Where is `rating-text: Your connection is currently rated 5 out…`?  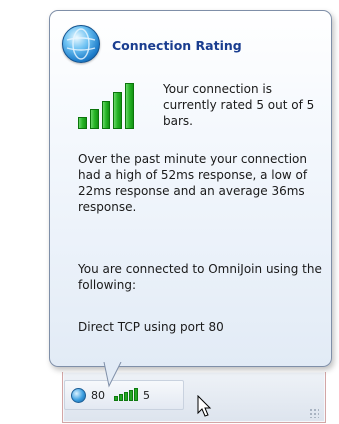
rating-text: Your connection is currently rated 5 out… is located at coordinates (239, 105).